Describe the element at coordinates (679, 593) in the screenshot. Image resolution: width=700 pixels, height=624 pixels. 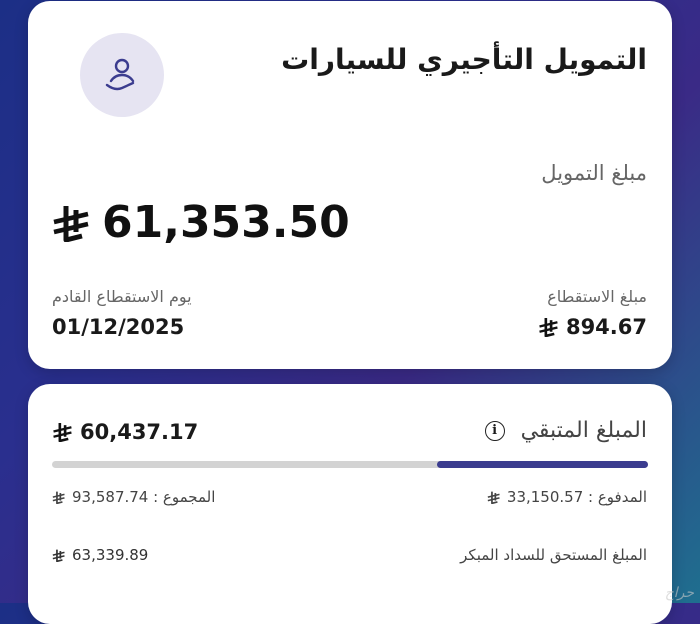
I see `watermark: حراج` at that location.